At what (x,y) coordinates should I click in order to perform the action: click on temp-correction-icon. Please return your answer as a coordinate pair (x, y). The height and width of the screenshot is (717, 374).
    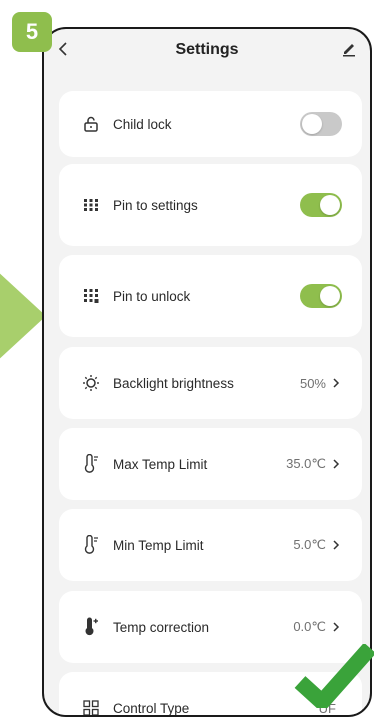
    Looking at the image, I should click on (91, 627).